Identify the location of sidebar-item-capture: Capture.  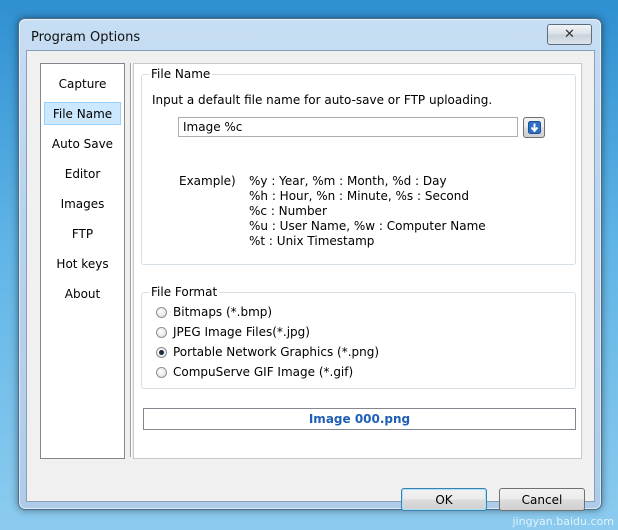
(82, 83).